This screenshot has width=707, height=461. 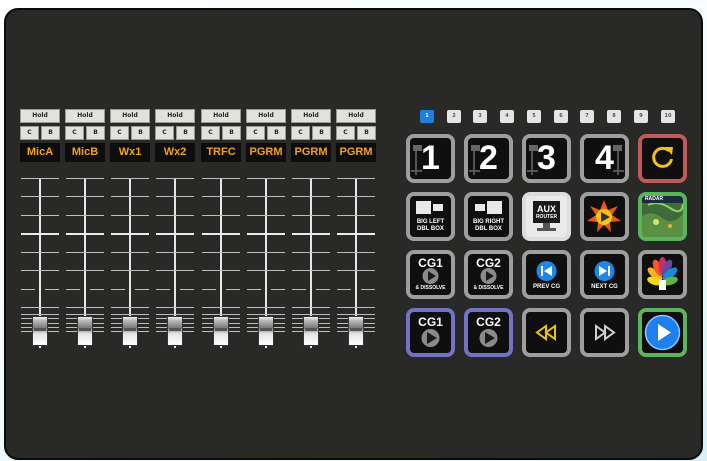 What do you see at coordinates (534, 116) in the screenshot?
I see `page-tab-5: 5` at bounding box center [534, 116].